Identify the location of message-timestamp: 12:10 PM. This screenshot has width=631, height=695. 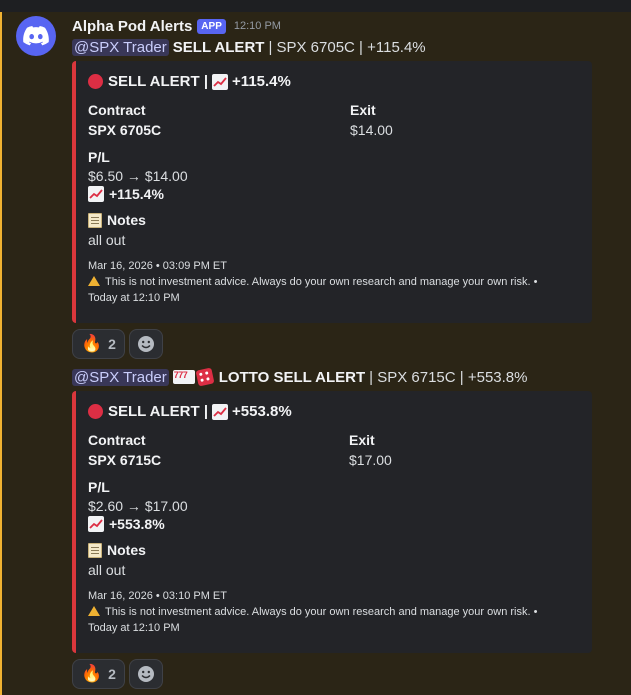
(257, 26).